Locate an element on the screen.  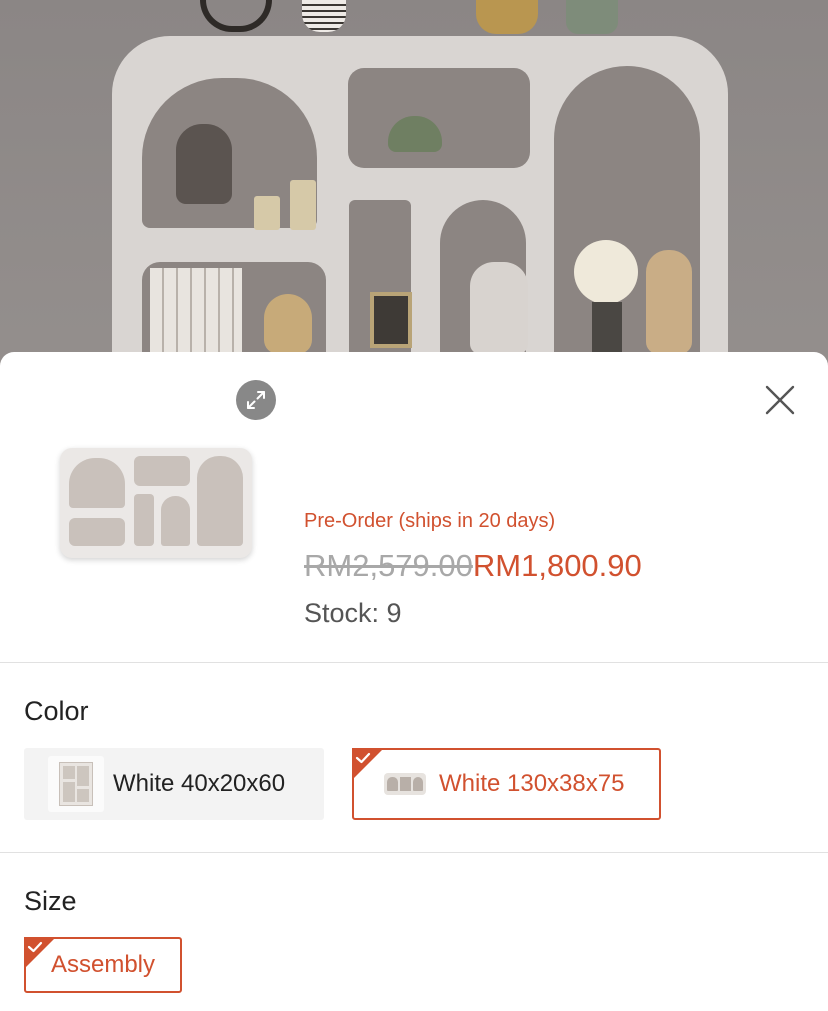
expand-arrows-icon is located at coordinates (256, 400).